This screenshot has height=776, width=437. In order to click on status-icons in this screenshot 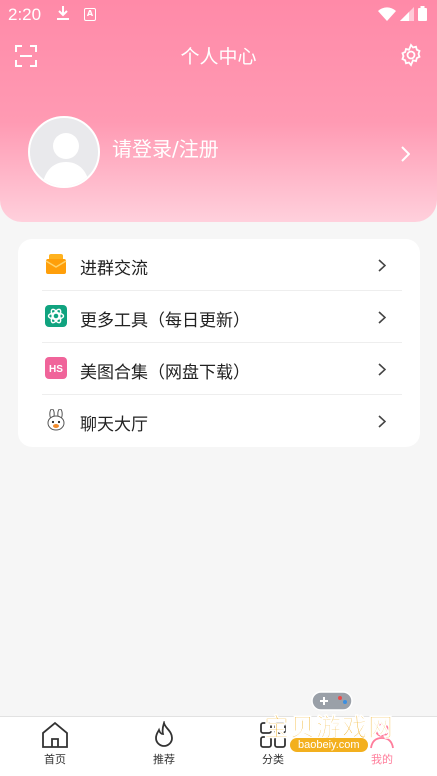, I will do `click(402, 13)`.